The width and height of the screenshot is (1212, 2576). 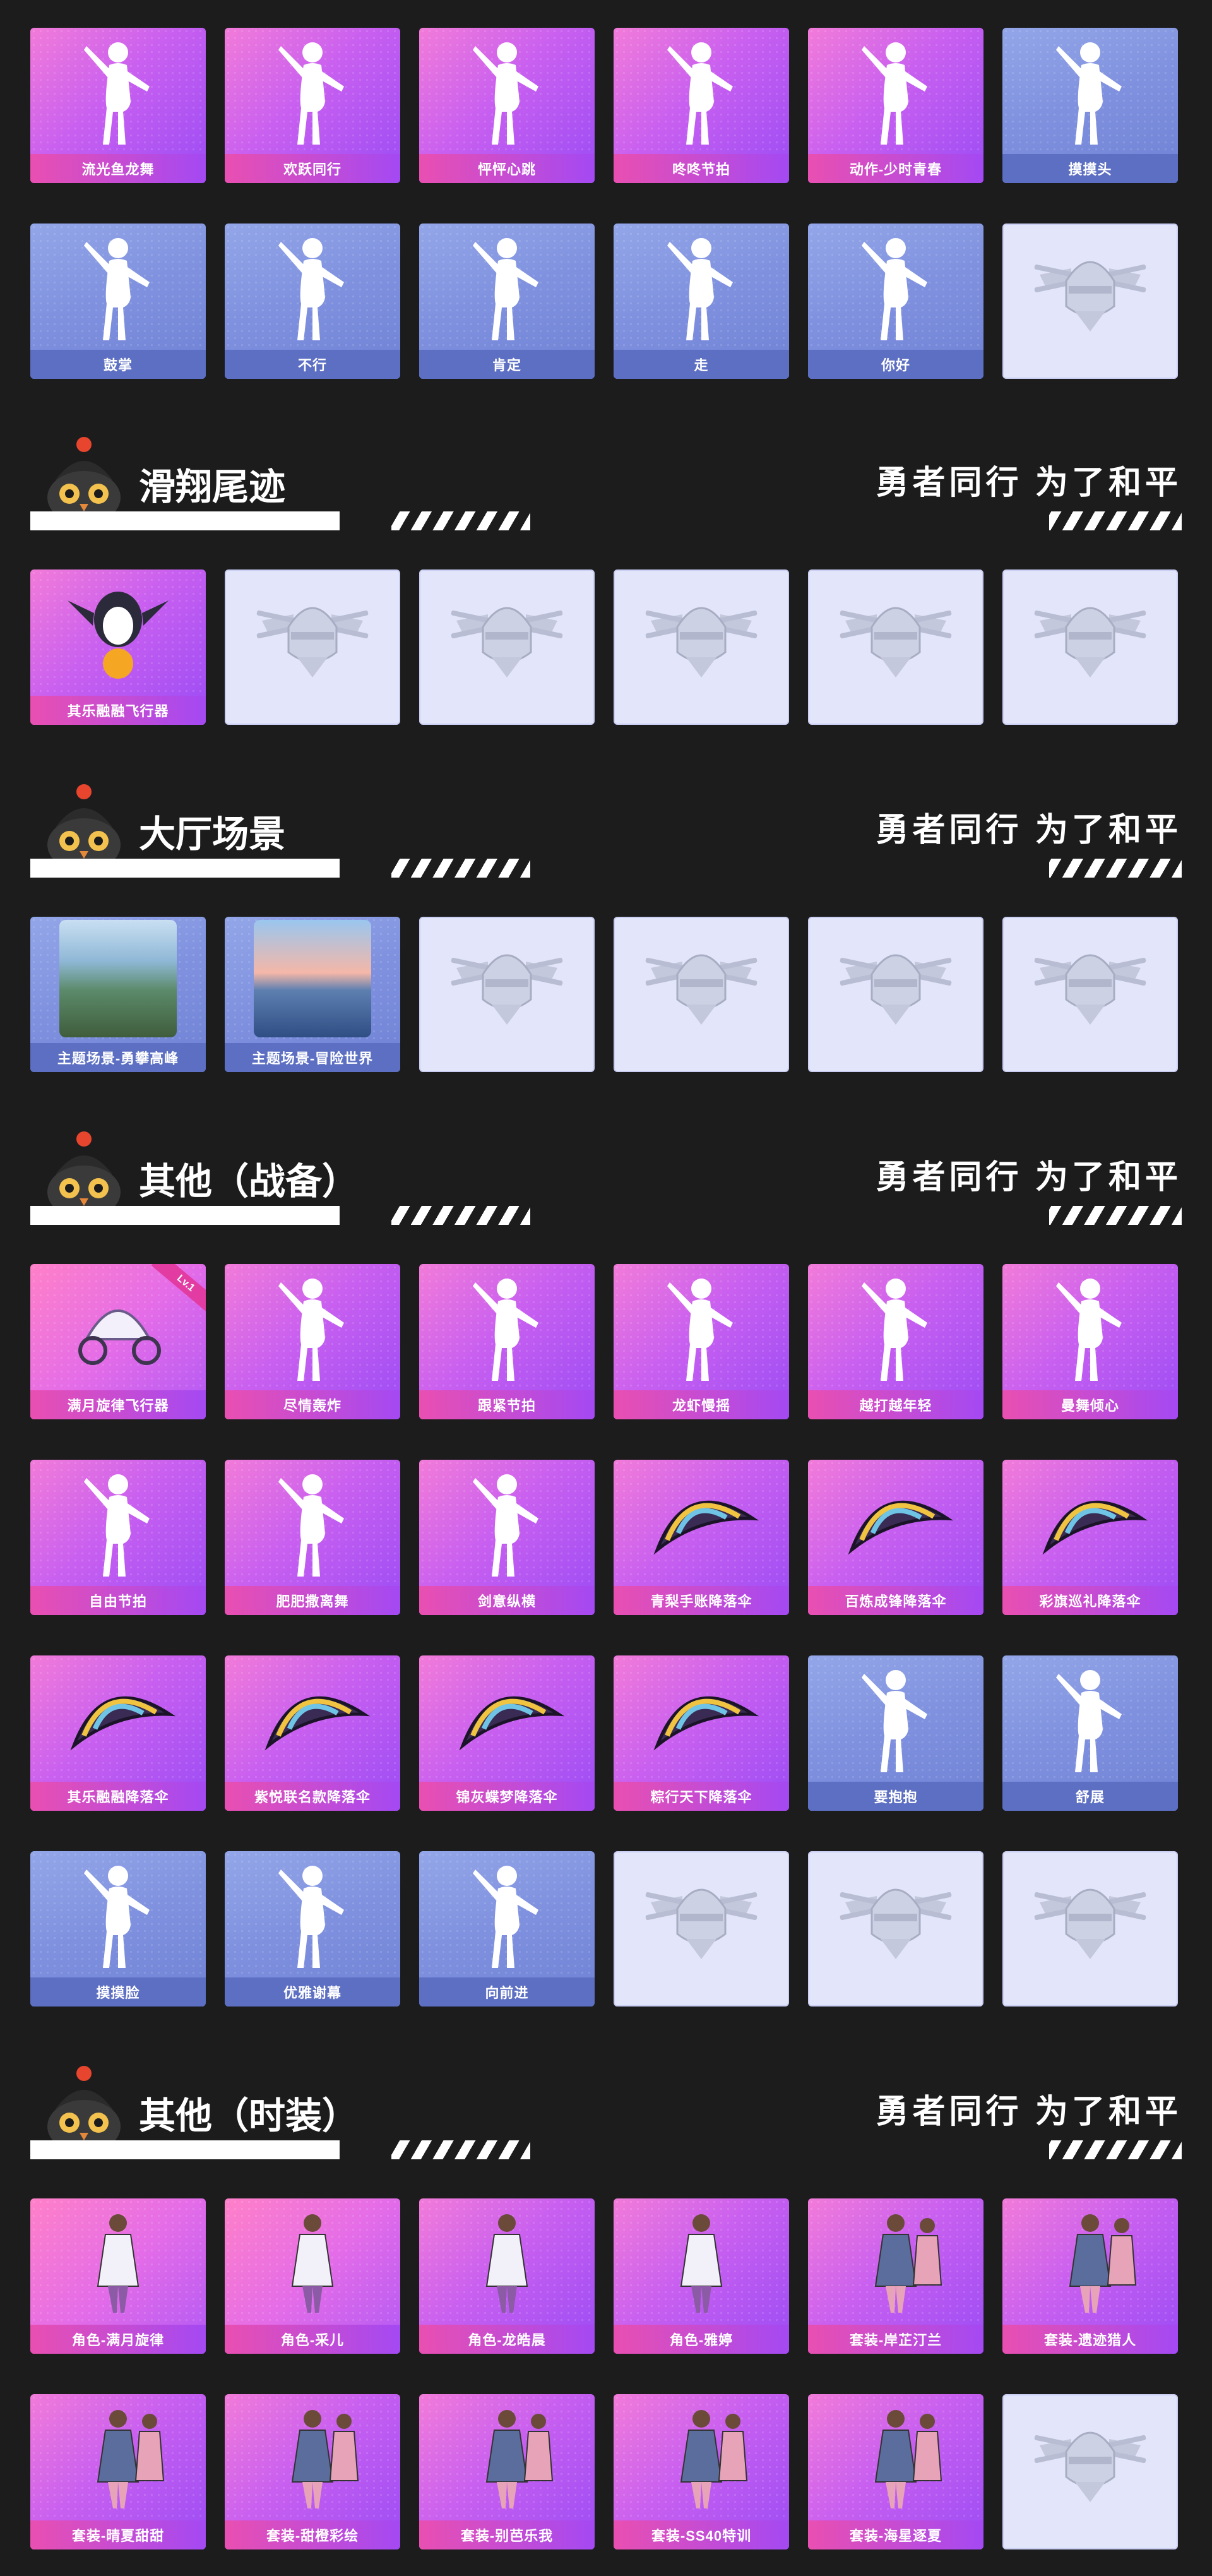 I want to click on item-card: 套装-岸芷汀兰, so click(x=895, y=2276).